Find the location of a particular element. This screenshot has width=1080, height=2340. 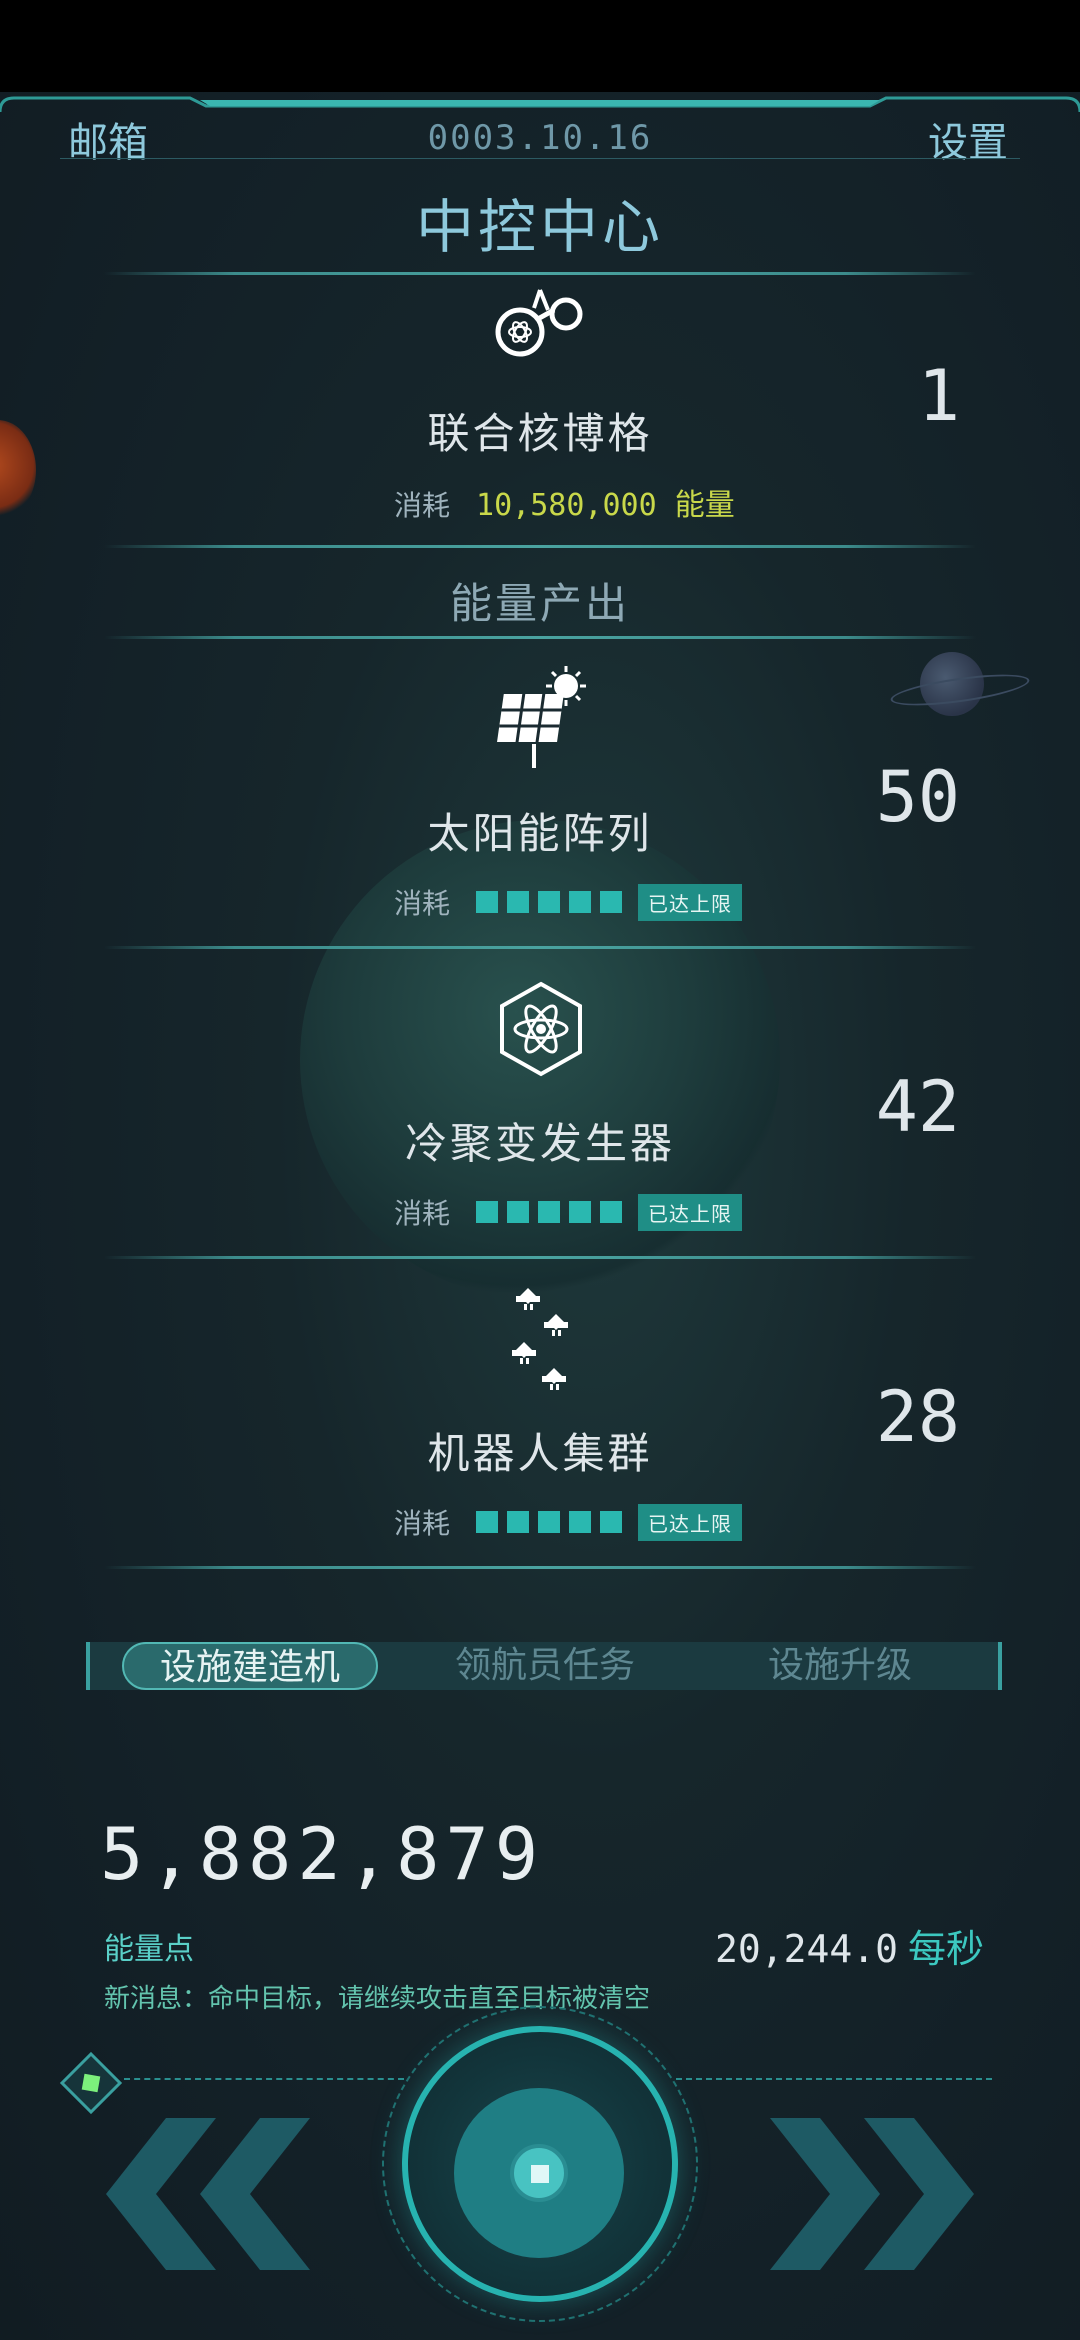

facility-count-solar: 50 is located at coordinates (917, 797).